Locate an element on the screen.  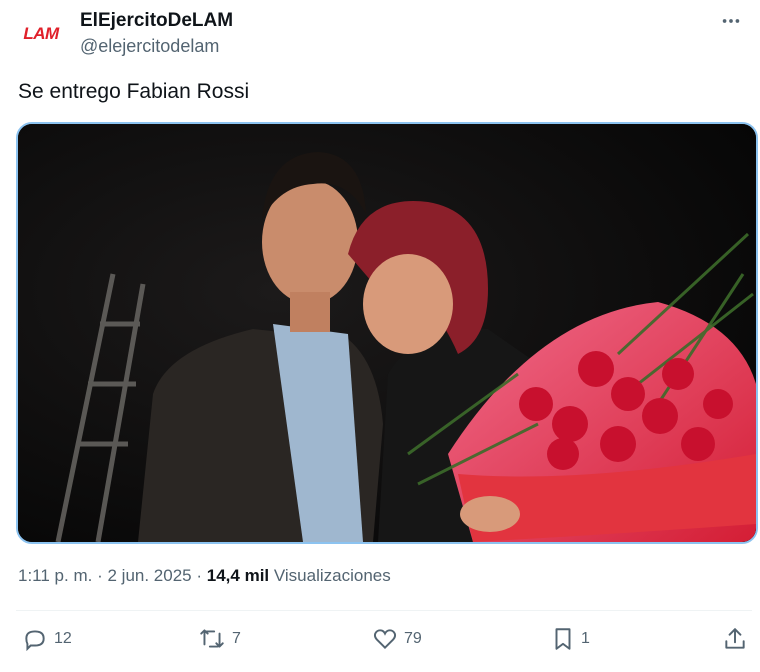
bookmark-icon is located at coordinates (563, 639).